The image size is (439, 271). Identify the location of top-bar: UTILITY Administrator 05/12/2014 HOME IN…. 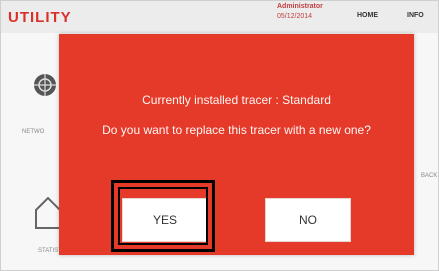
(219, 17).